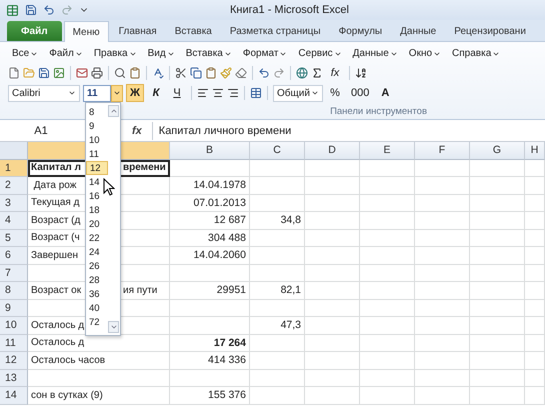  I want to click on window-title: Книга1 - Microsoft Excel, so click(289, 10).